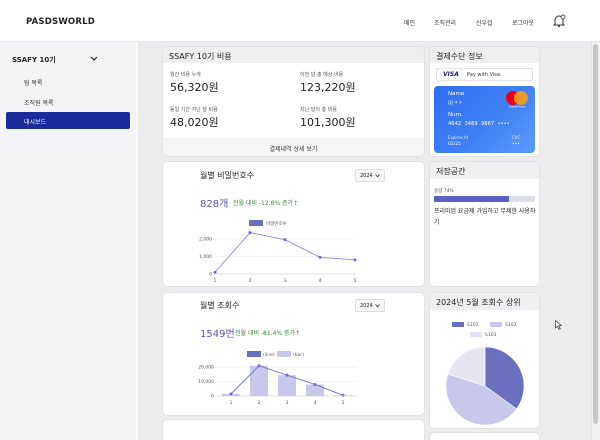  What do you see at coordinates (559, 21) in the screenshot?
I see `bell-icon` at bounding box center [559, 21].